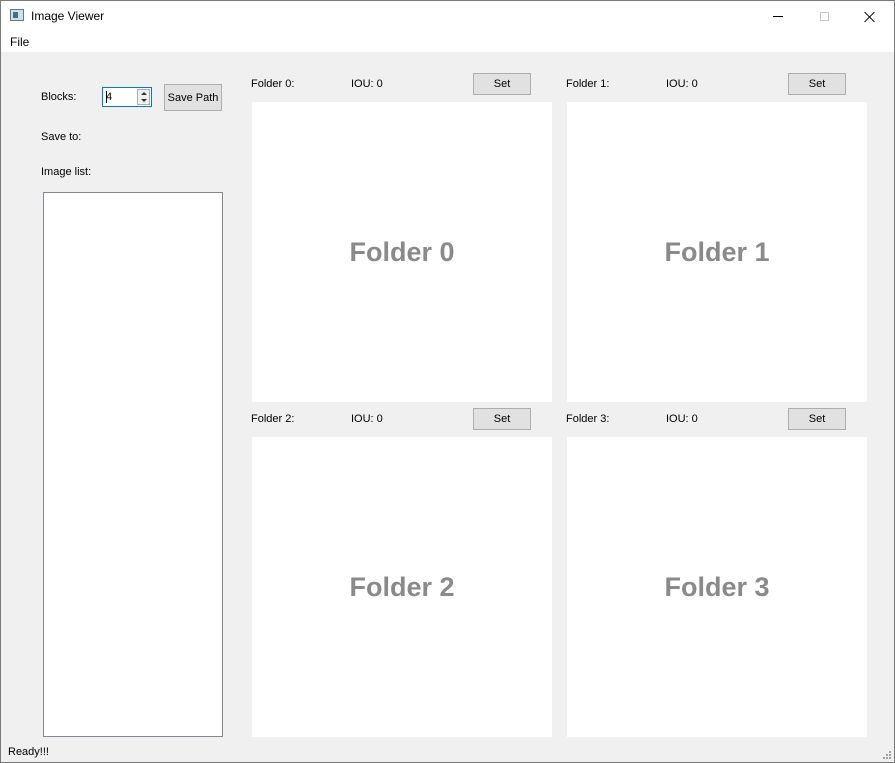  I want to click on close-icon, so click(870, 17).